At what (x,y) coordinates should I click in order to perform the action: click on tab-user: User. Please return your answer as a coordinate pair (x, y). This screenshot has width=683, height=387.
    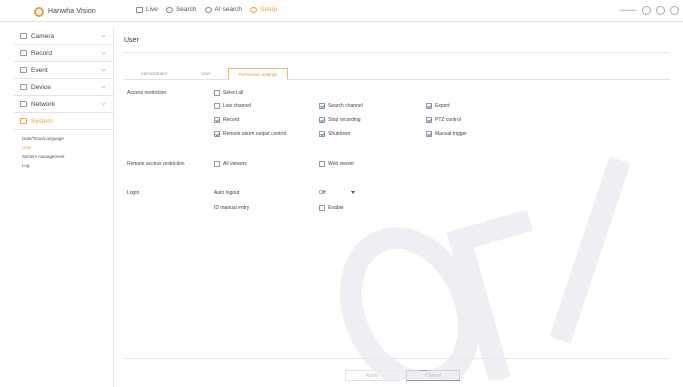
    Looking at the image, I should click on (206, 74).